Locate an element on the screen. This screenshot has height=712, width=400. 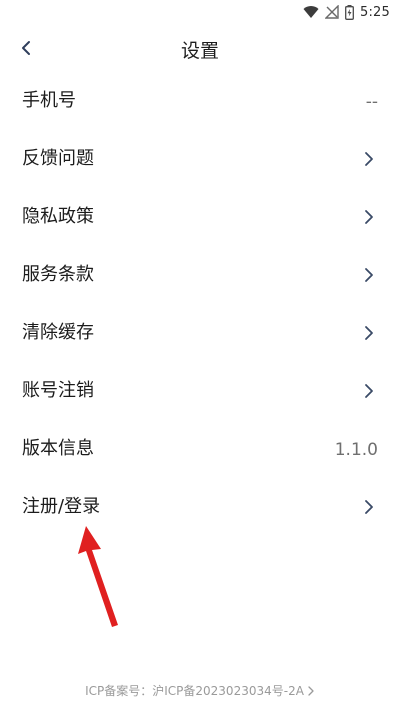
version-label: 版本信息 is located at coordinates (58, 448).